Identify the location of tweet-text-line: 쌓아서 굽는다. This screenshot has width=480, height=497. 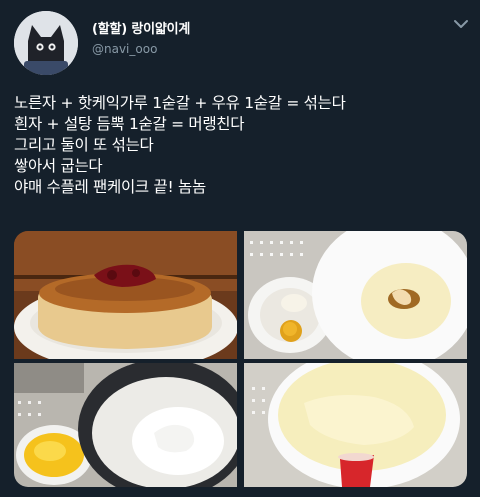
(58, 166).